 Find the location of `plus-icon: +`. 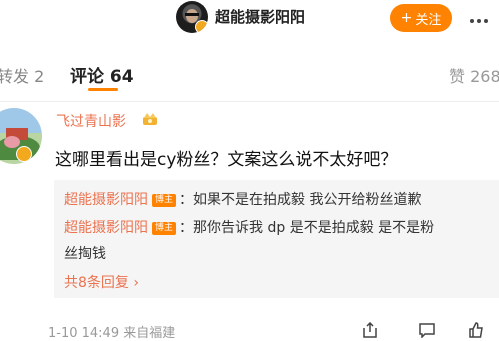

plus-icon: + is located at coordinates (406, 18).